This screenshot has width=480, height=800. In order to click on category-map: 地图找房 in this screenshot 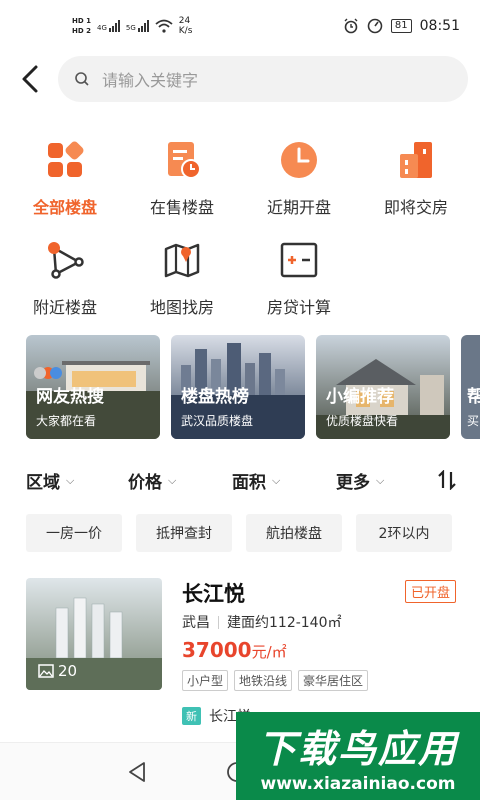, I will do `click(182, 279)`.